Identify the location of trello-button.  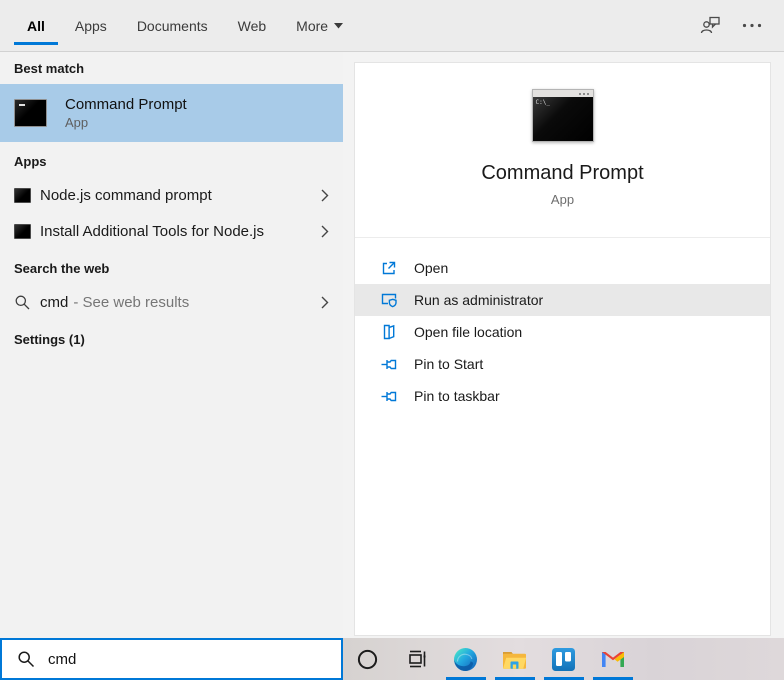
(563, 659).